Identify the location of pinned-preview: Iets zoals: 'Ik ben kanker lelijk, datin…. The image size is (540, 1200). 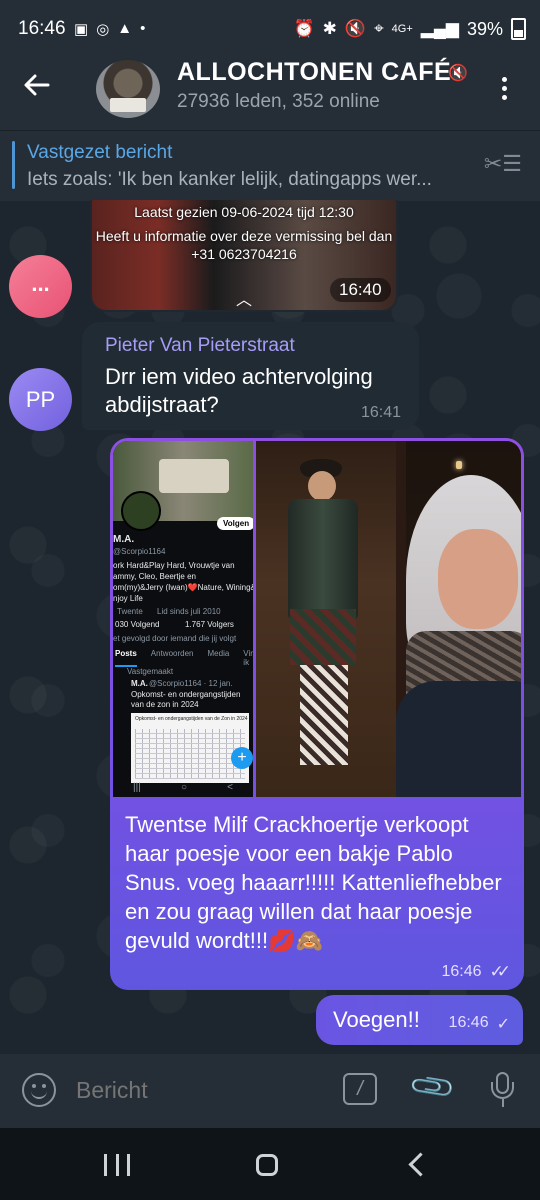
(229, 179).